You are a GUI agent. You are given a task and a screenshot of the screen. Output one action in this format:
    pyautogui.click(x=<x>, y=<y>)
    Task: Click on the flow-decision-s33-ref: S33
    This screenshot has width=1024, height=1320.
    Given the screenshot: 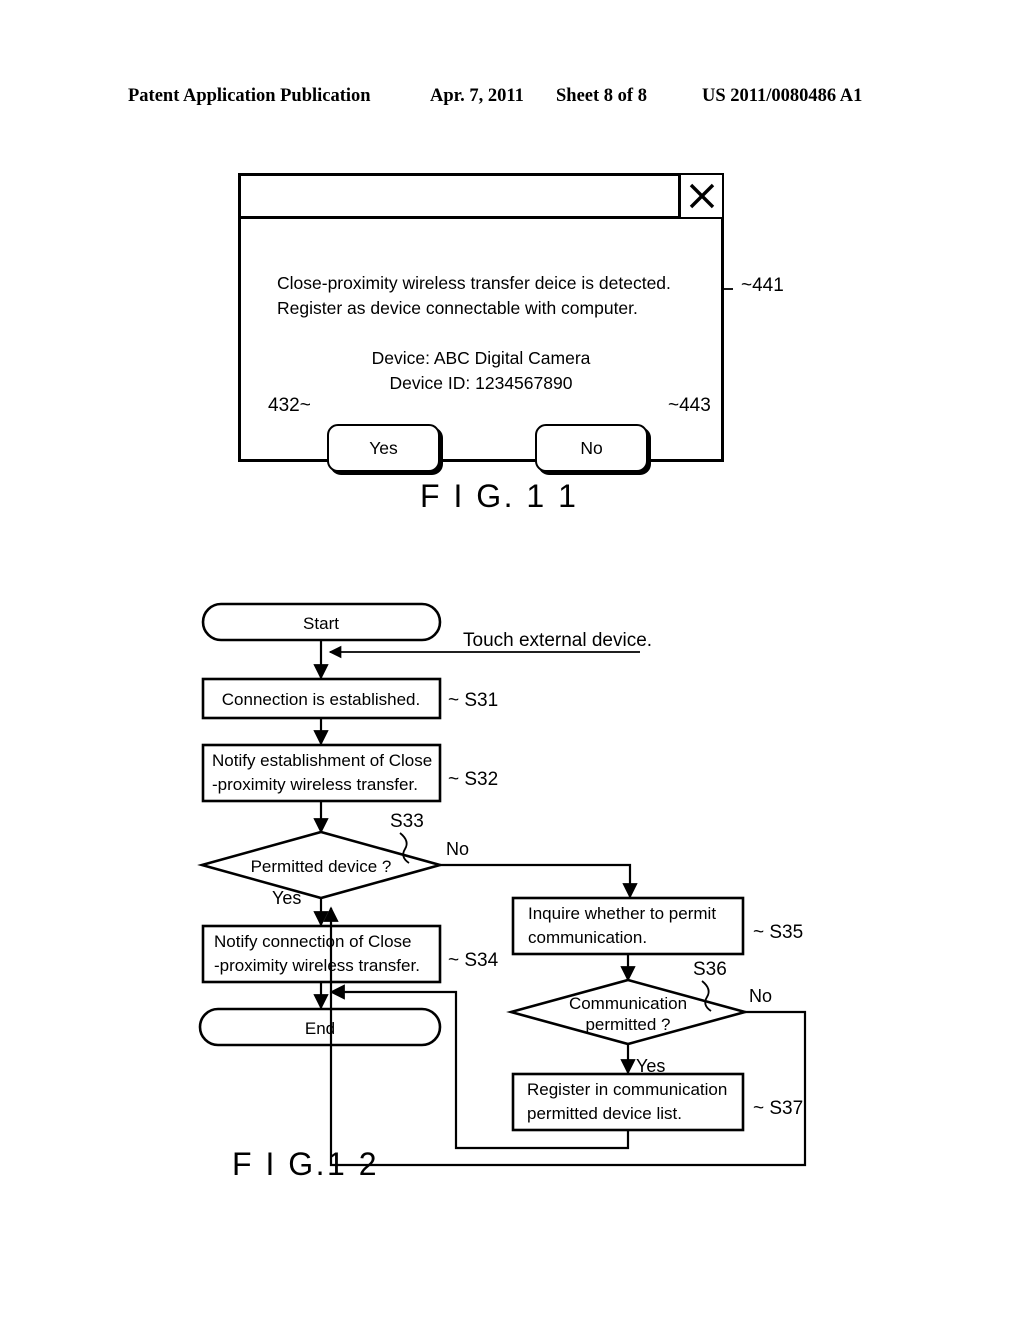 What is the action you would take?
    pyautogui.click(x=407, y=821)
    